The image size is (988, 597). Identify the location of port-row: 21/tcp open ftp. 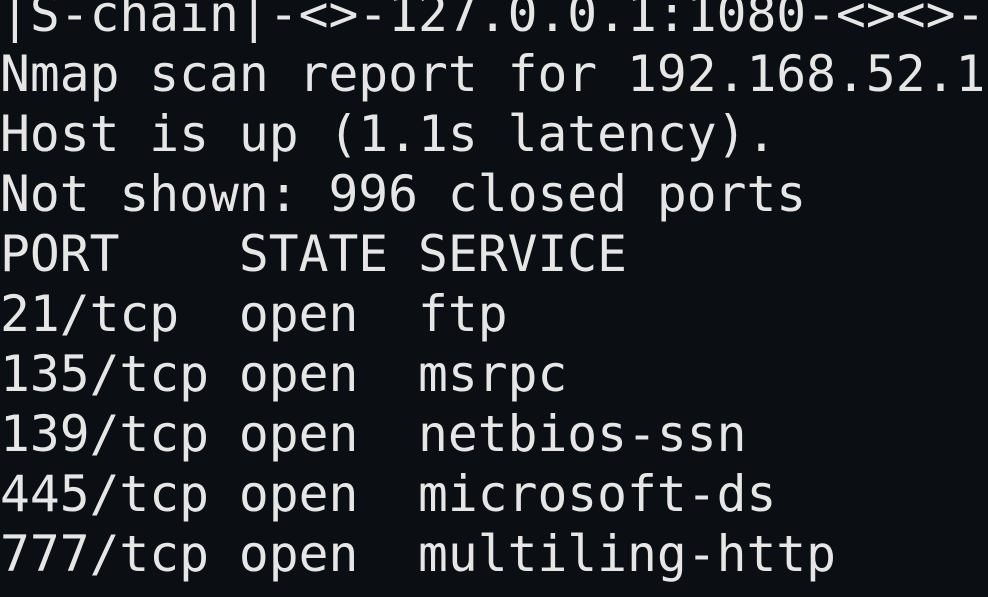
(254, 314).